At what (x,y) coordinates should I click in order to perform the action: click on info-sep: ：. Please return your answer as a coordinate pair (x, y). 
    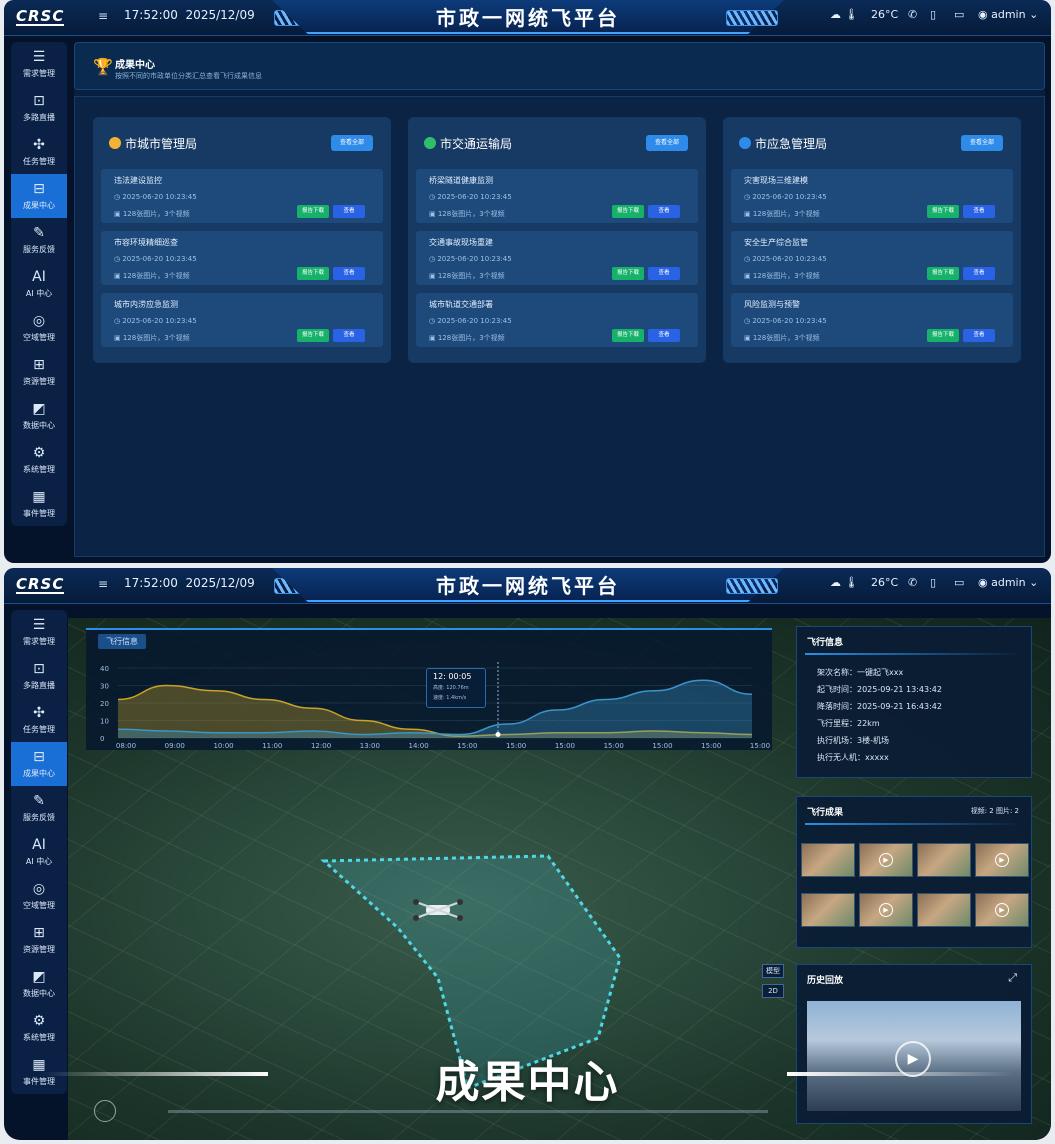
    Looking at the image, I should click on (853, 723).